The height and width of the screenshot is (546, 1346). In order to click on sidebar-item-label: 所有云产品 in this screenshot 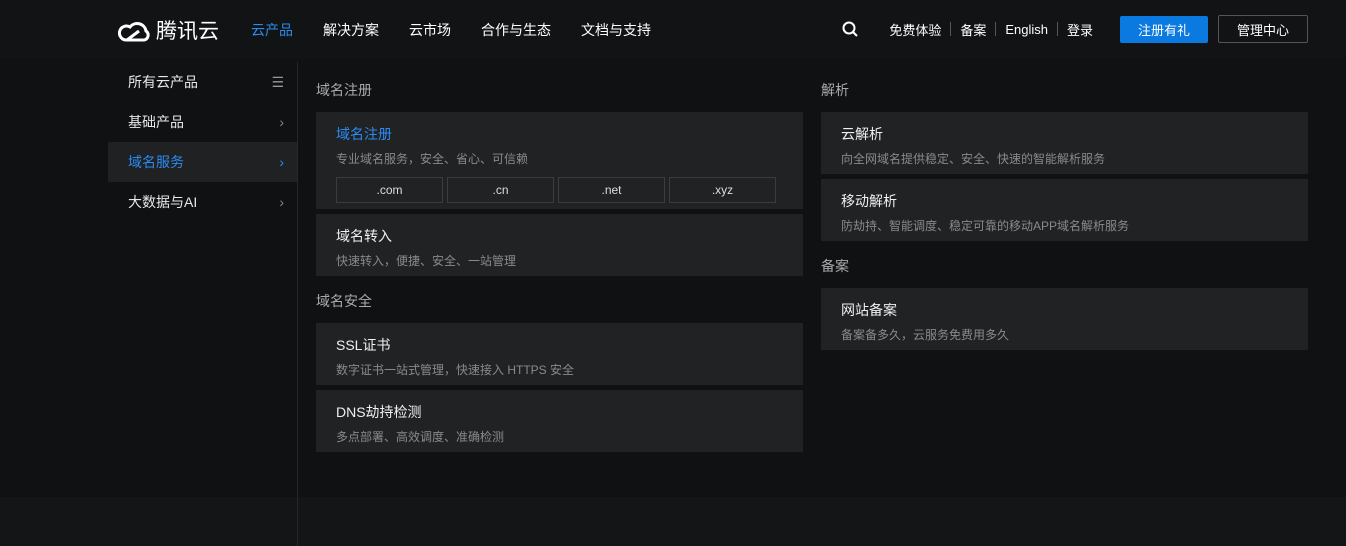, I will do `click(163, 82)`.